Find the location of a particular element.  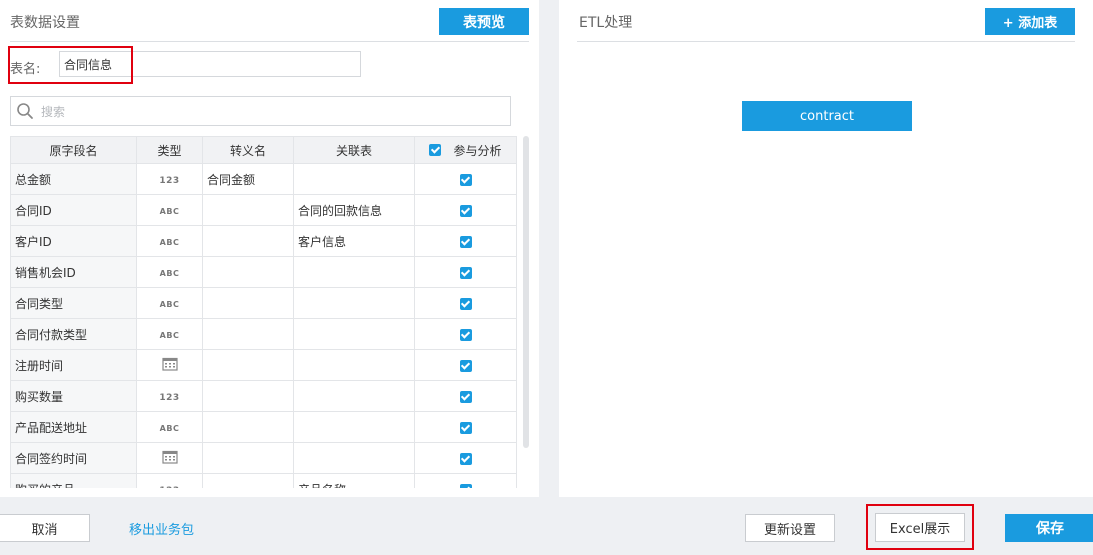

column-header-original-field: 原字段名 is located at coordinates (73, 150).